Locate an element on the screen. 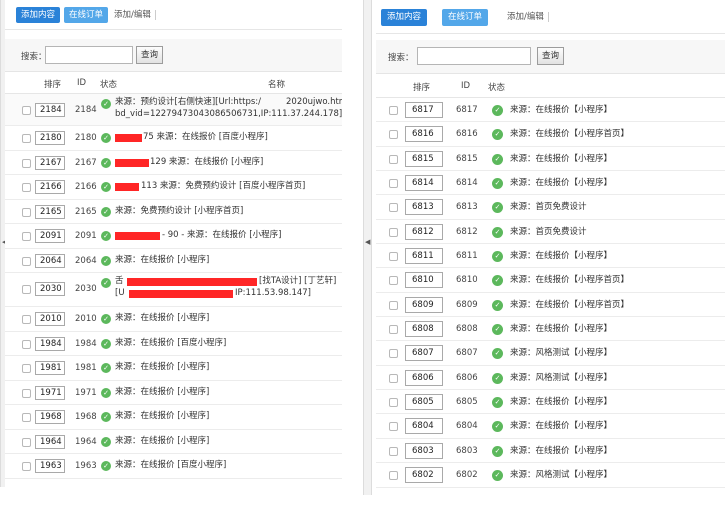 This screenshot has height=511, width=725. sort-input: 6805 is located at coordinates (424, 402).